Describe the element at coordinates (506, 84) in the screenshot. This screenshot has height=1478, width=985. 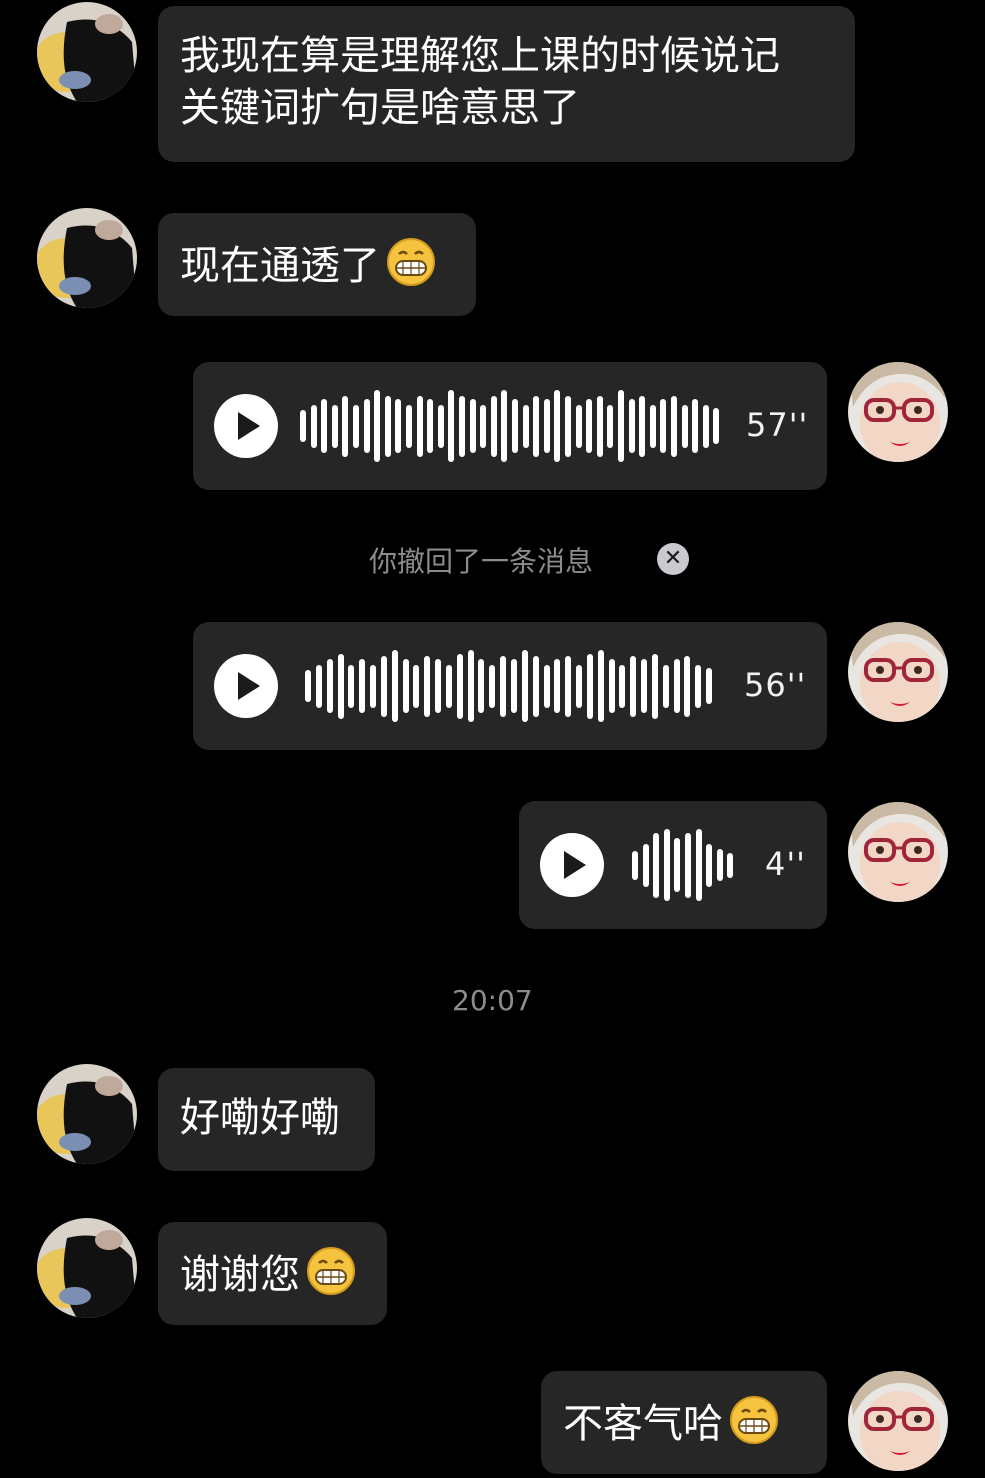
I see `message-bubble-incoming: 我现在算是理解您上课的时候说记 关键词扩句是啥意思了` at that location.